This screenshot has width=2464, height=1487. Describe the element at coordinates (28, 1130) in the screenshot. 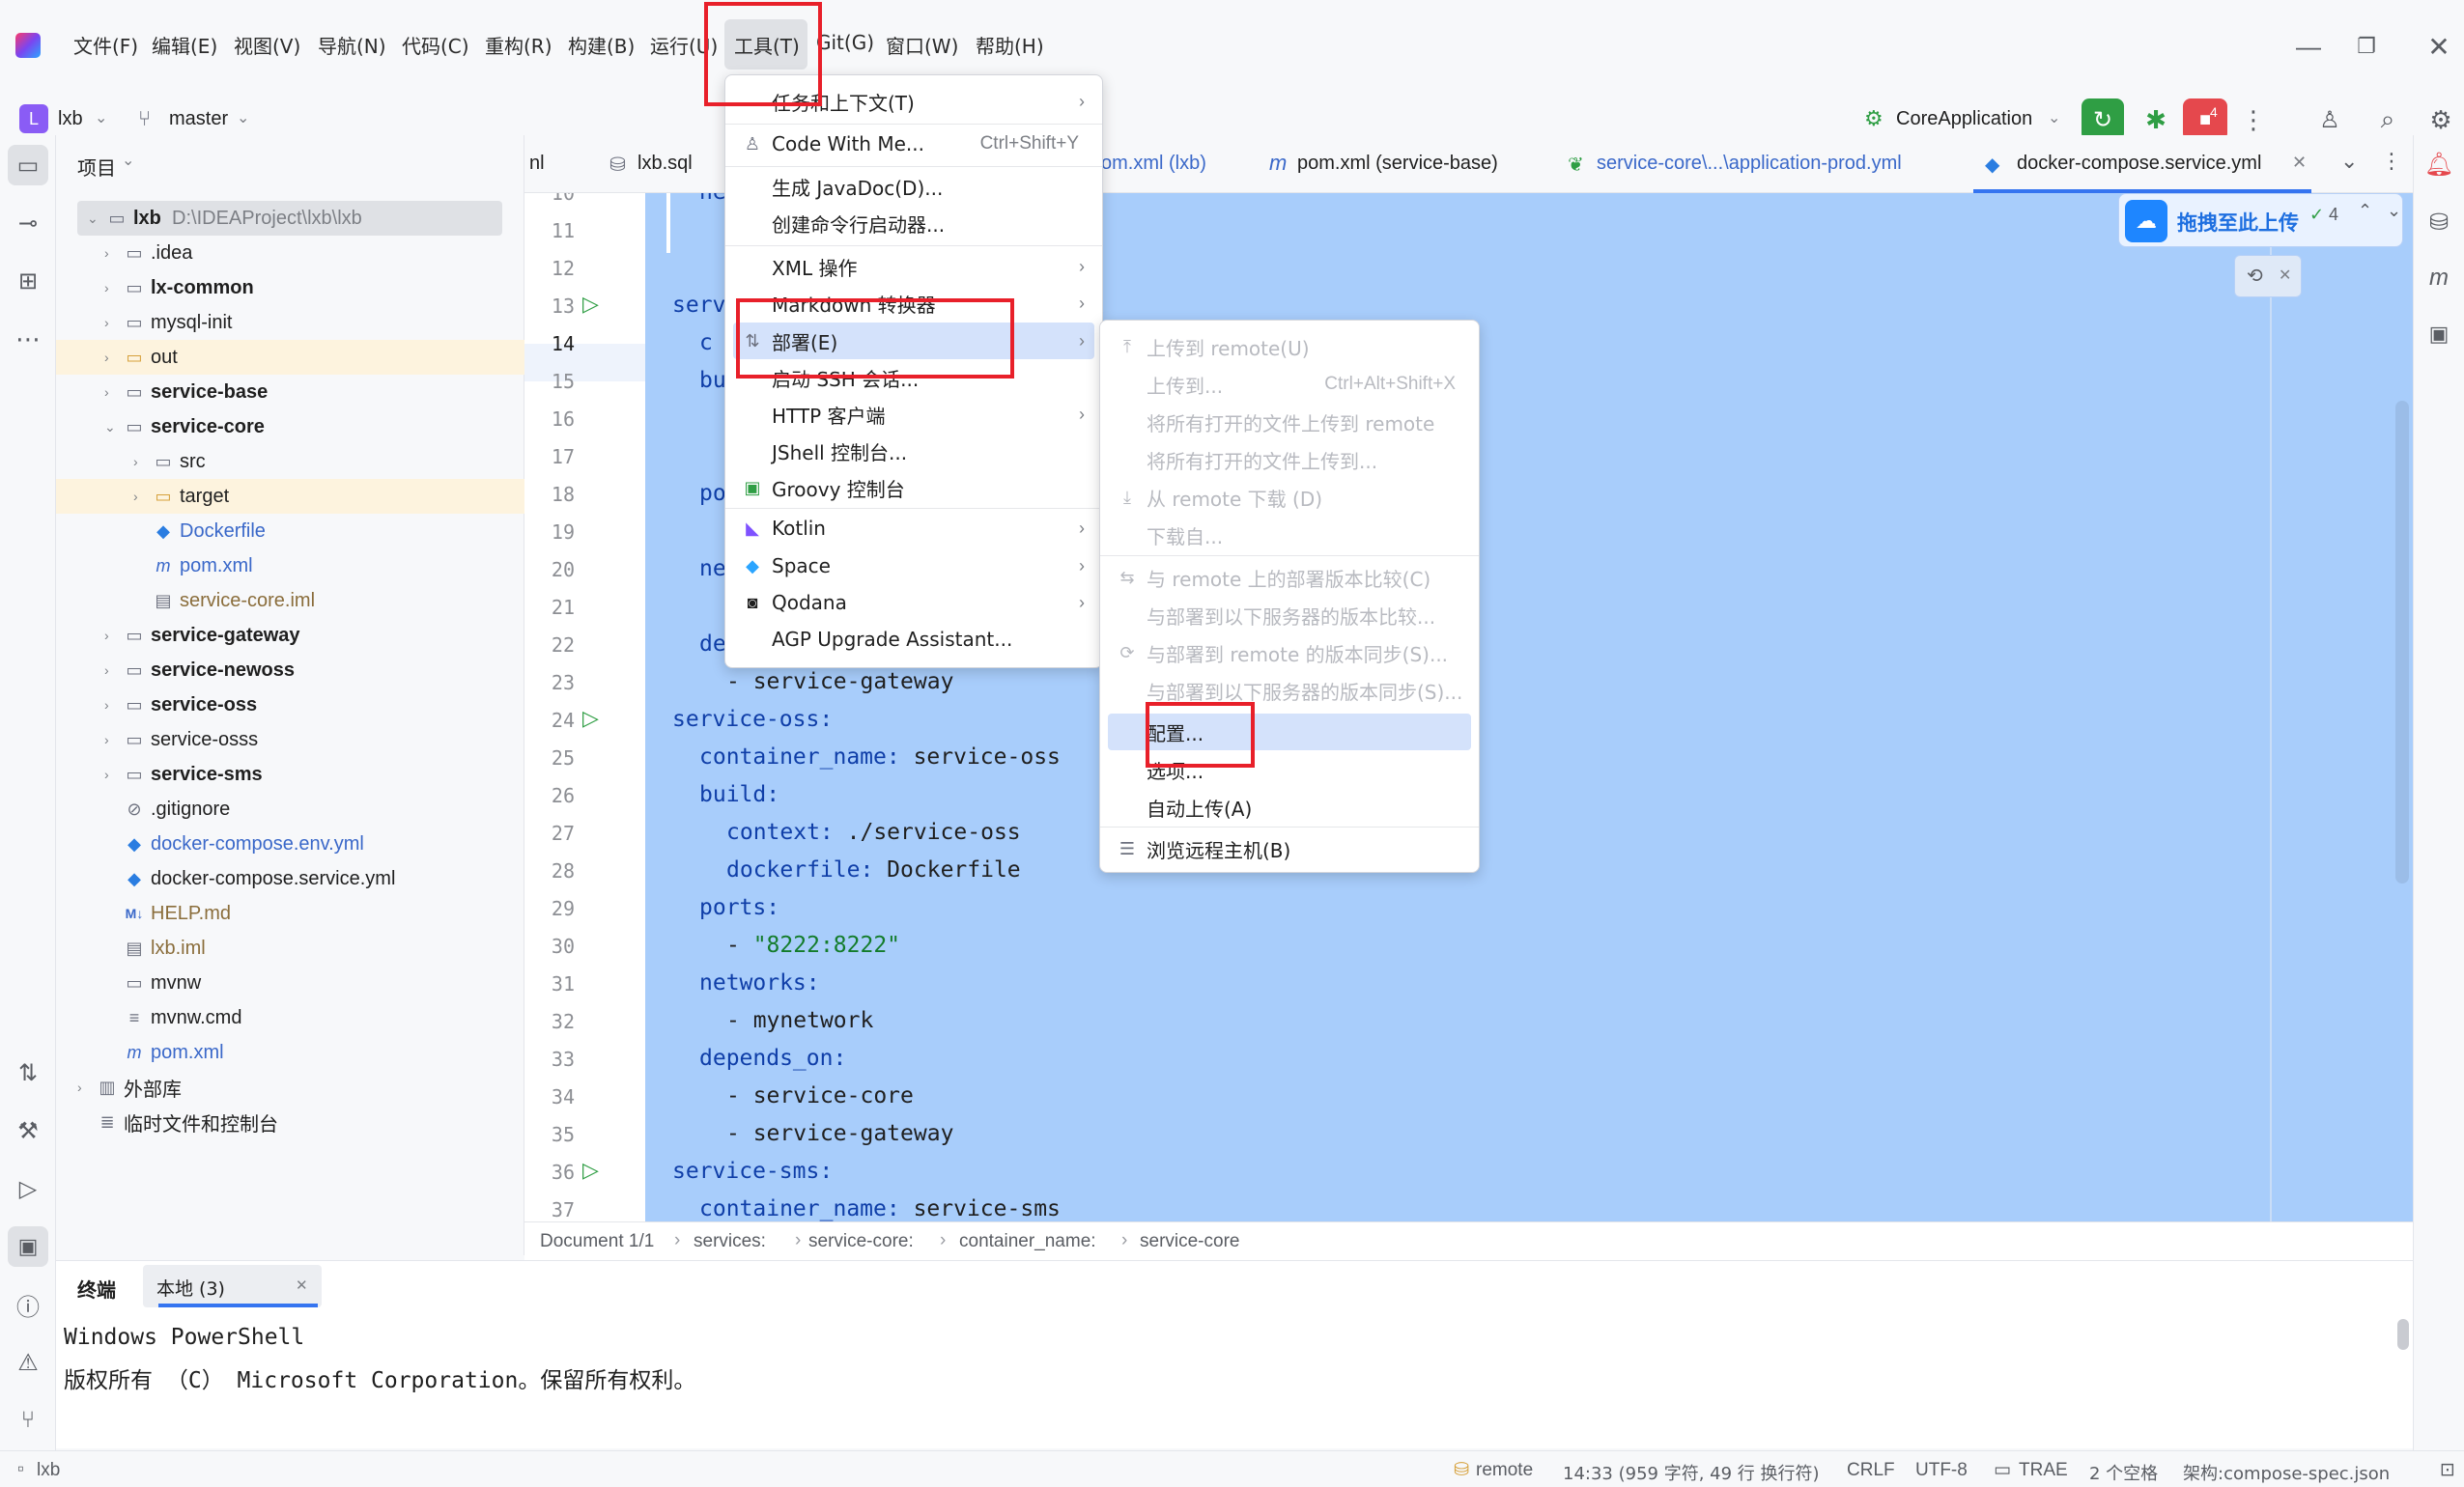

I see `build-icon: ⚒` at that location.